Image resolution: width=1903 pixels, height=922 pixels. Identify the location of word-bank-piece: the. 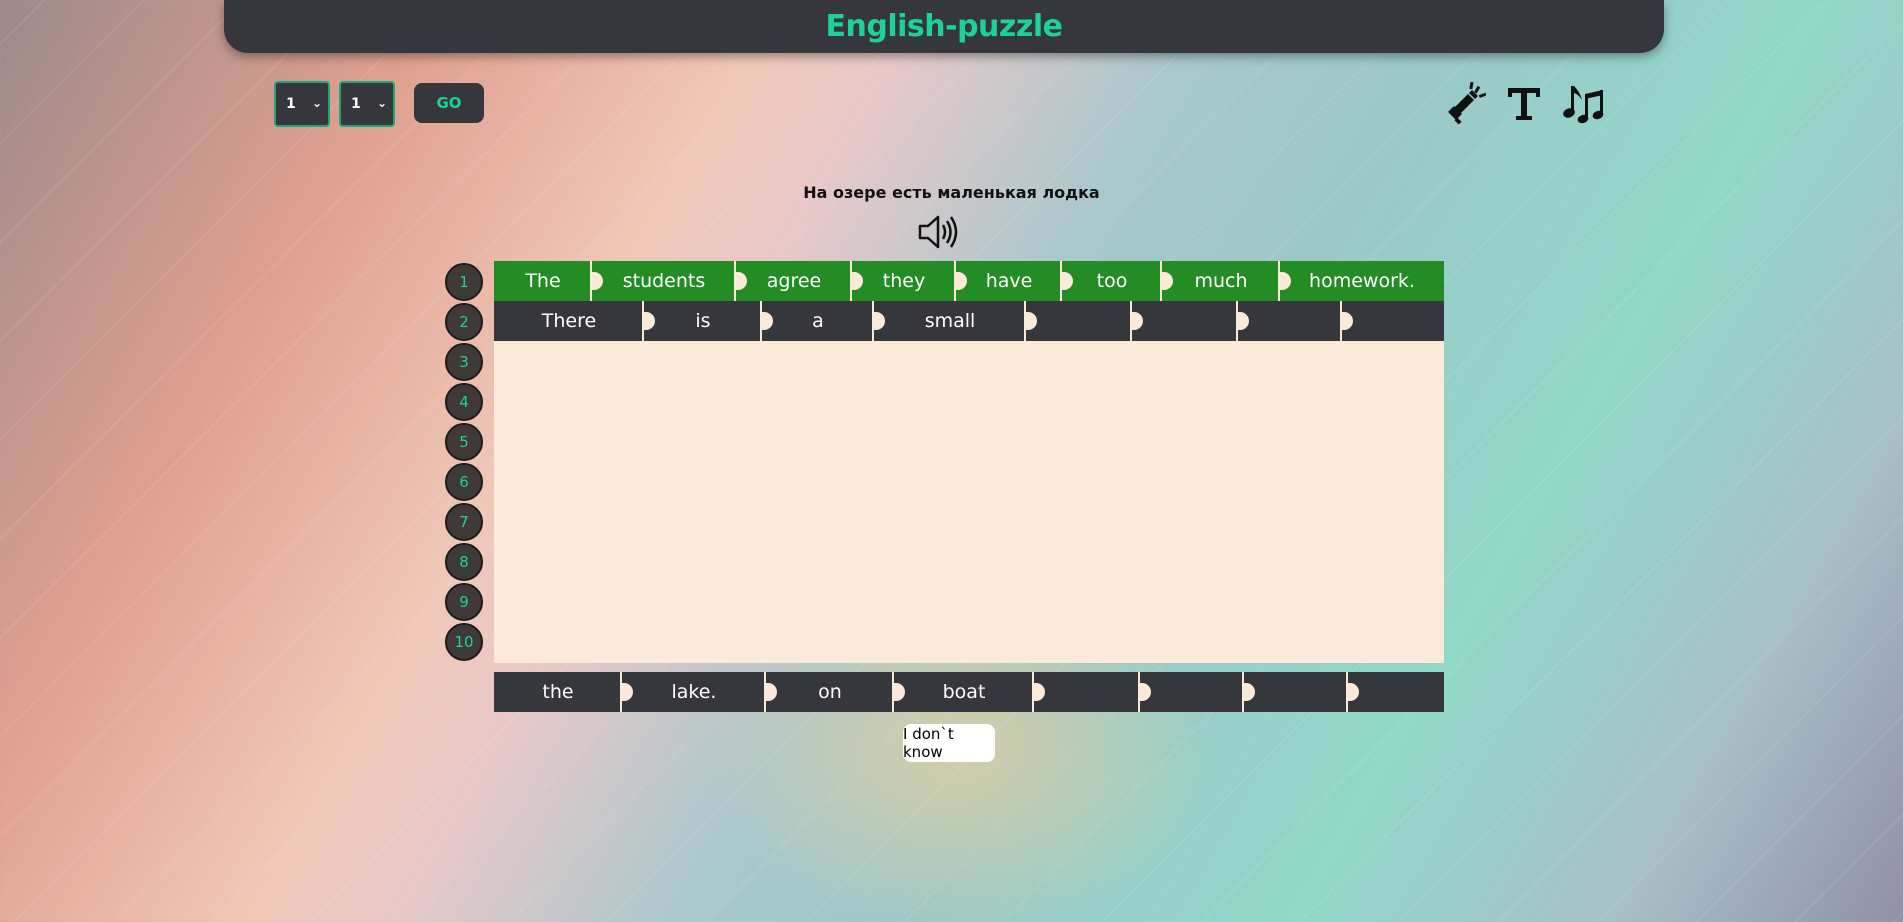
(558, 692).